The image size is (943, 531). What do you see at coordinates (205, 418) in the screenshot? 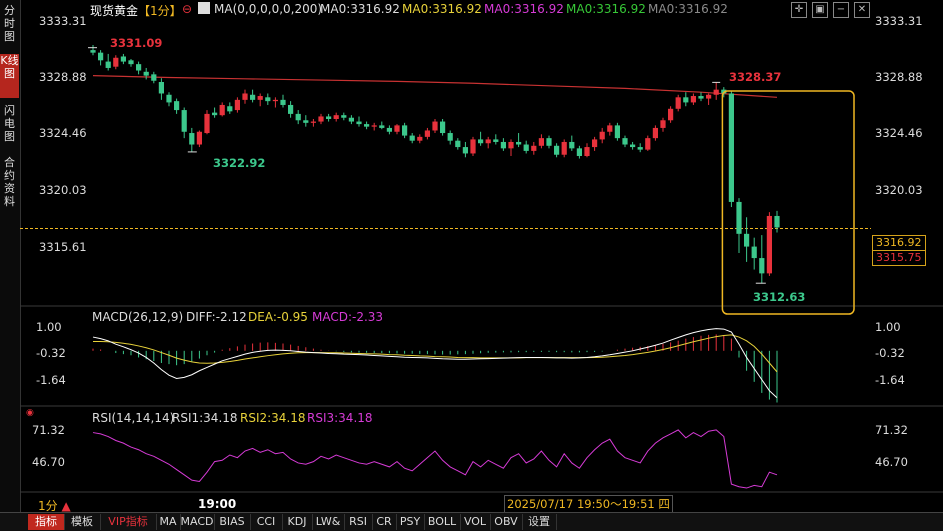
I see `rsi-1: RSI1:34.18` at bounding box center [205, 418].